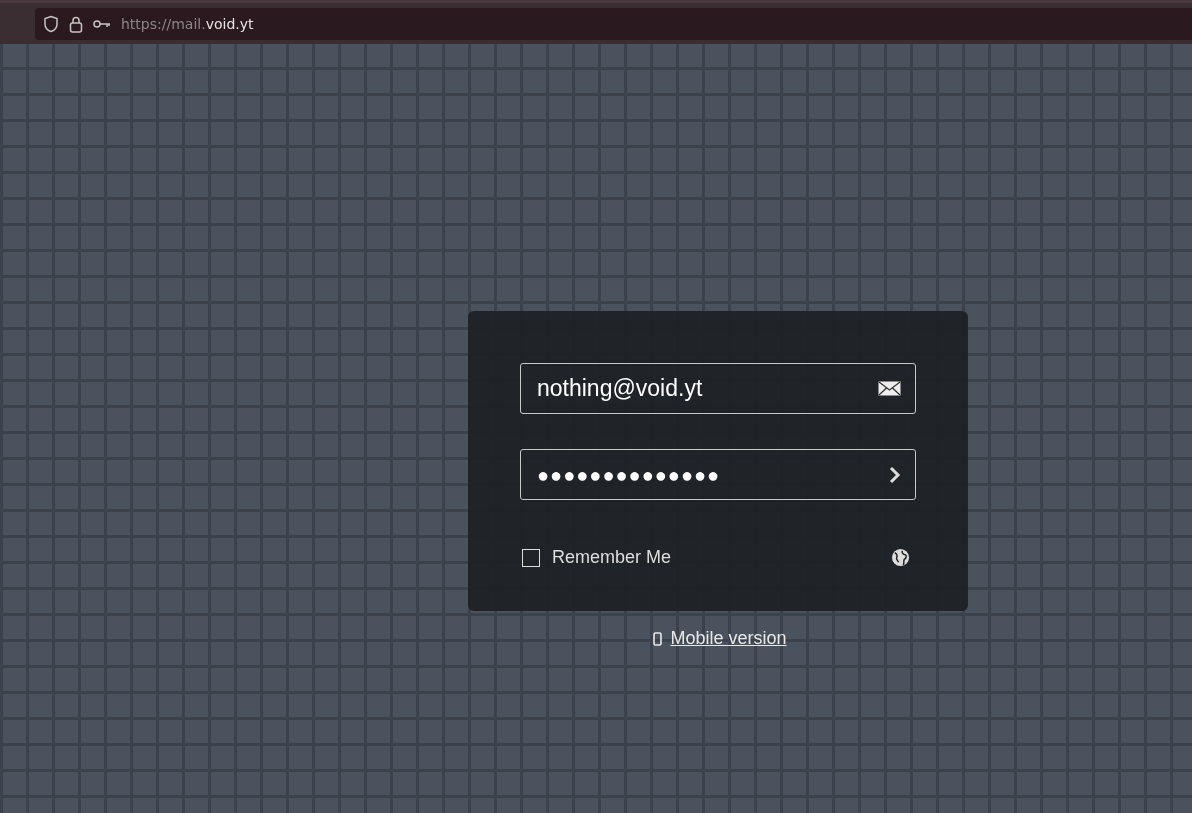 This screenshot has height=813, width=1192. I want to click on email-field: nothing@void.yt, so click(718, 388).